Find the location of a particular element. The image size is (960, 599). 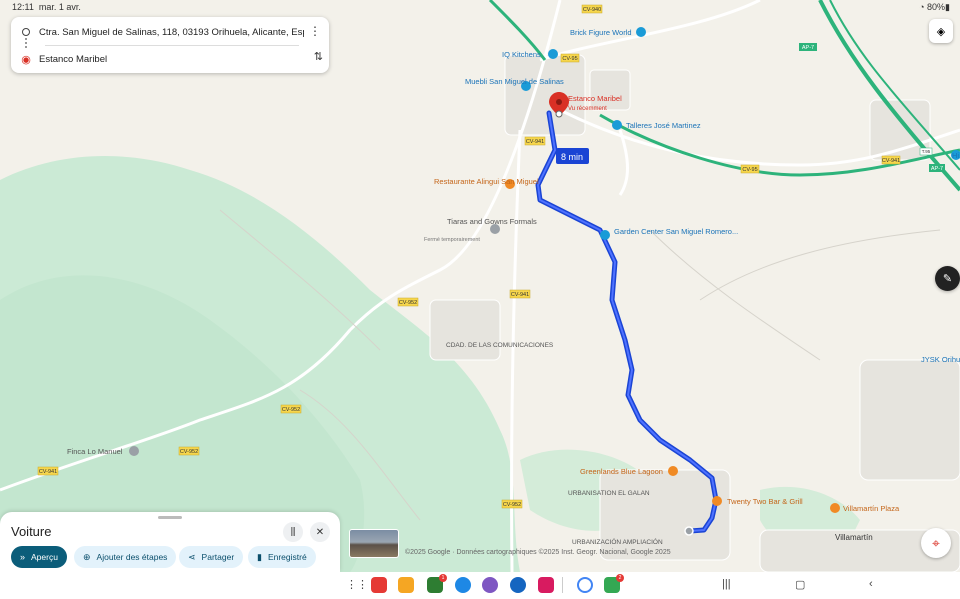

notification-badge: 2 is located at coordinates (620, 578).